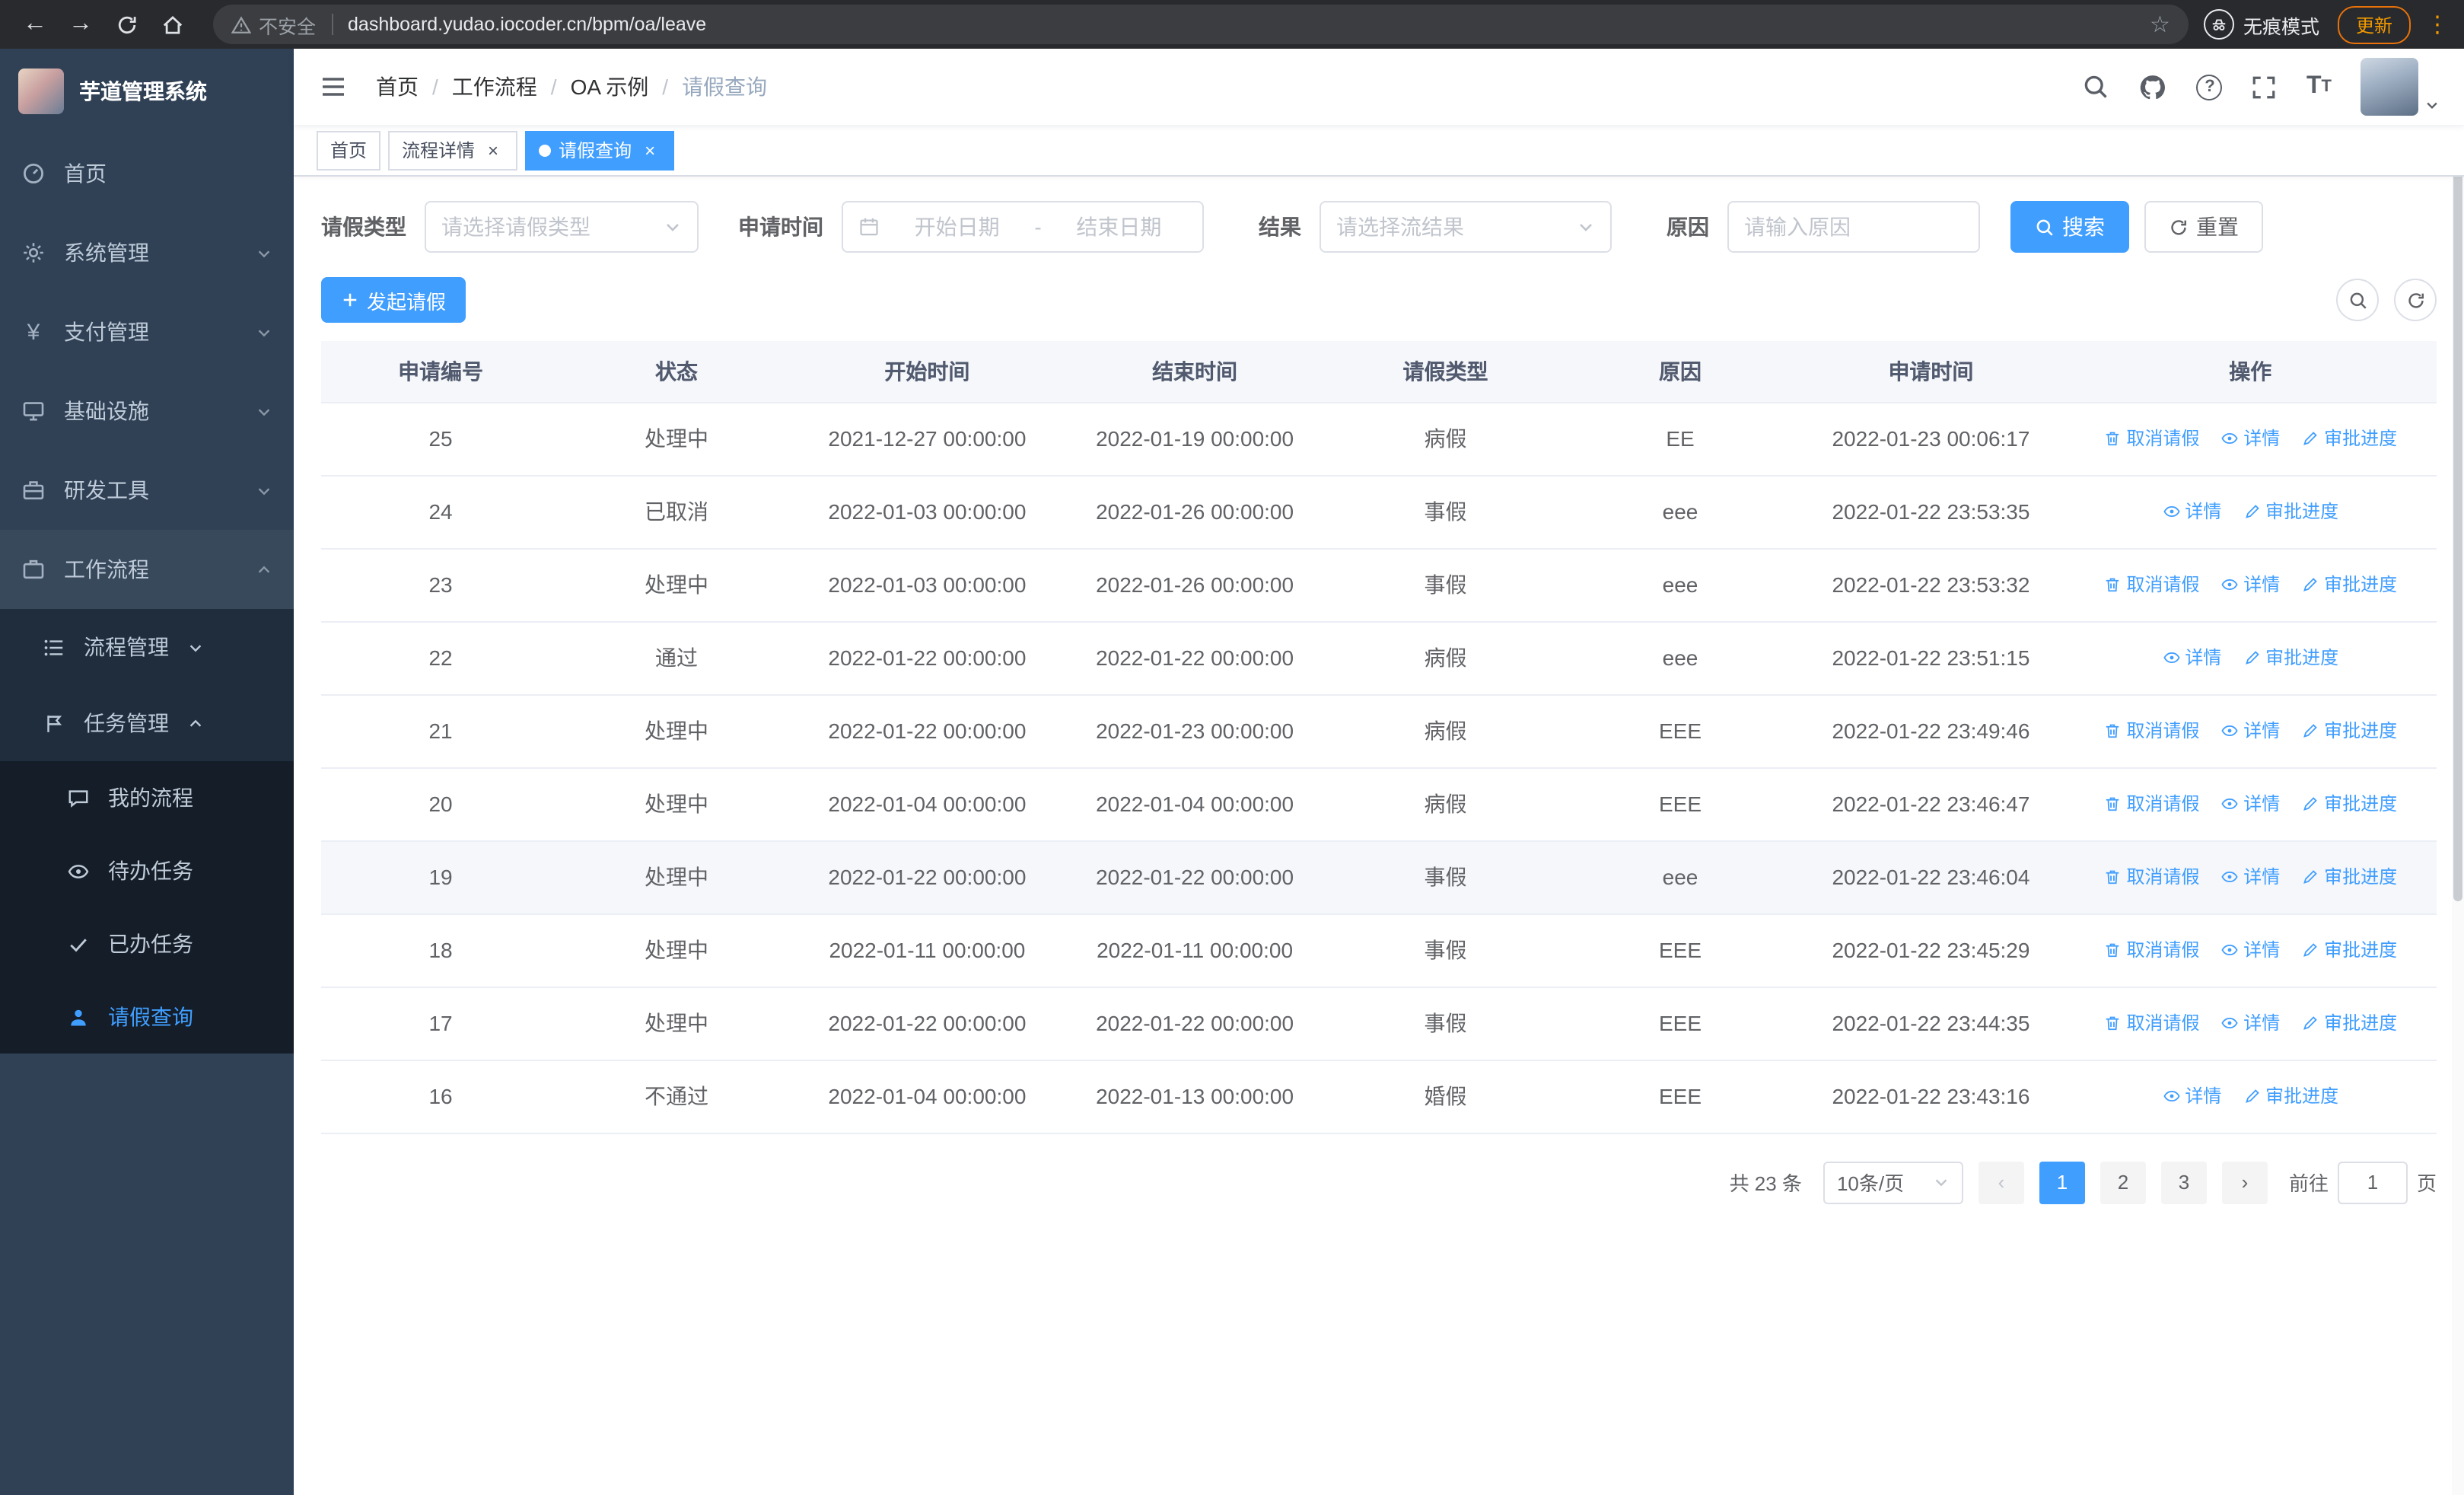 This screenshot has height=1495, width=2464. Describe the element at coordinates (2209, 87) in the screenshot. I see `help-icon: ?` at that location.